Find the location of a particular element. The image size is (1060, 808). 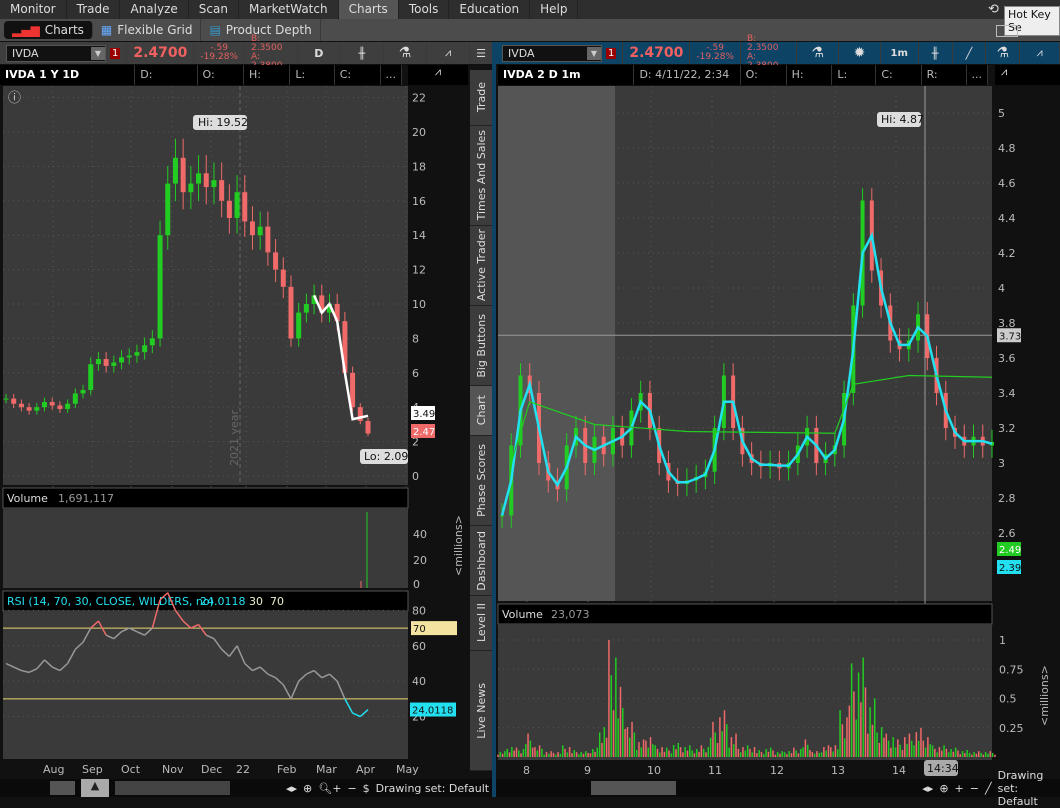

scrollbar-track is located at coordinates (172, 788).